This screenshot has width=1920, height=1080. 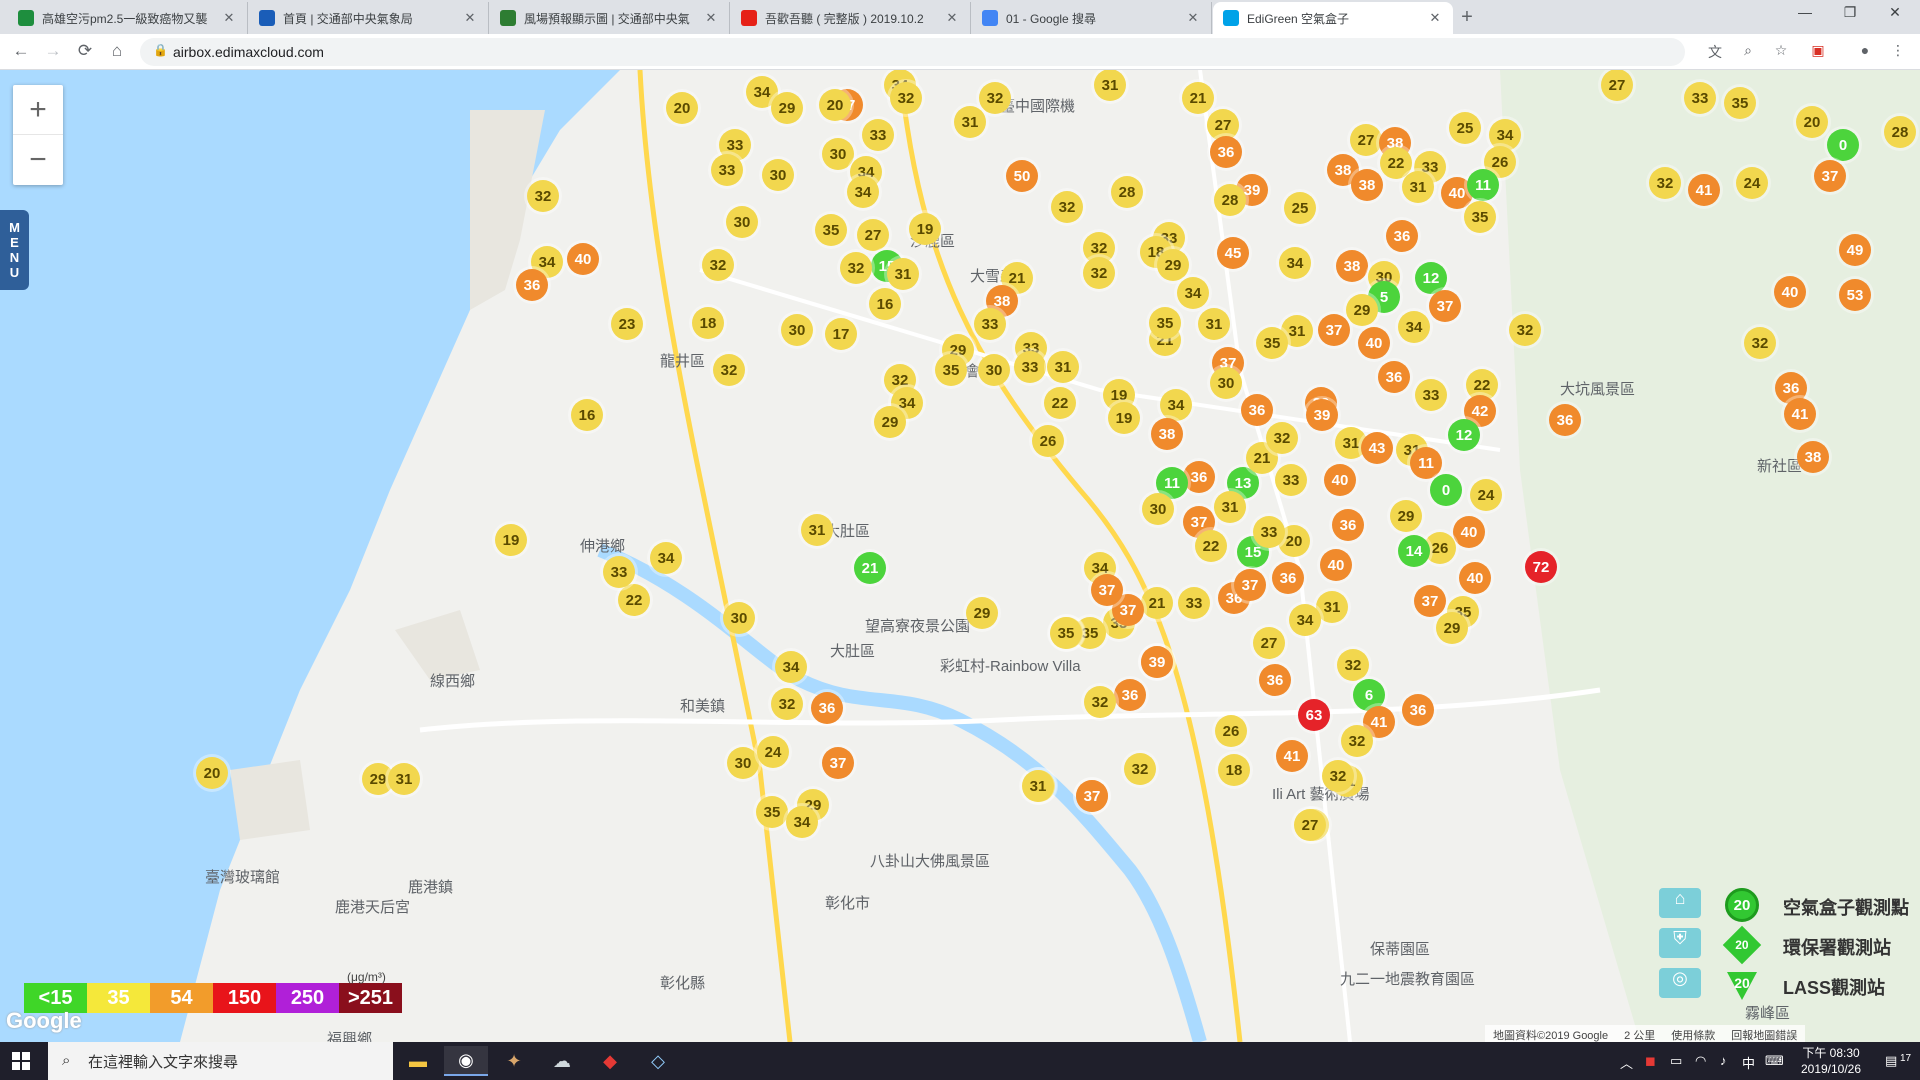 I want to click on chrome-icon: ◉, so click(x=466, y=1061).